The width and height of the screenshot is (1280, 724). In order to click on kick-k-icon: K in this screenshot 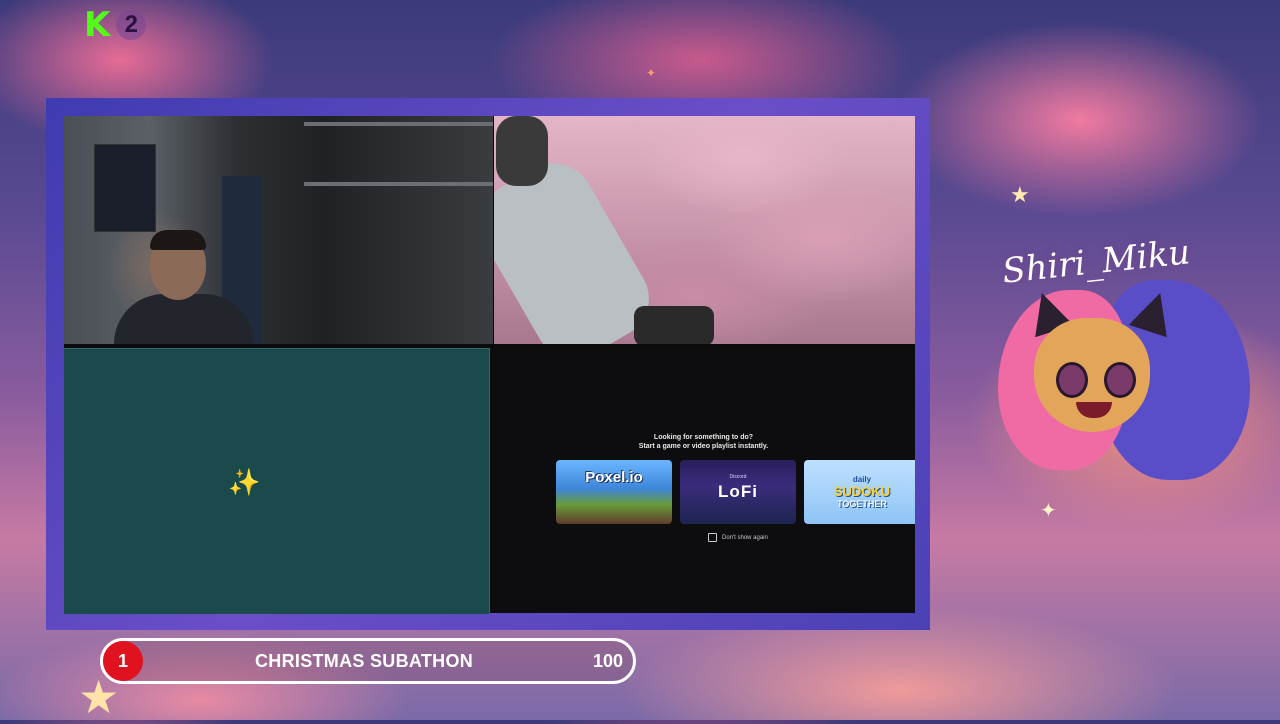, I will do `click(97, 25)`.